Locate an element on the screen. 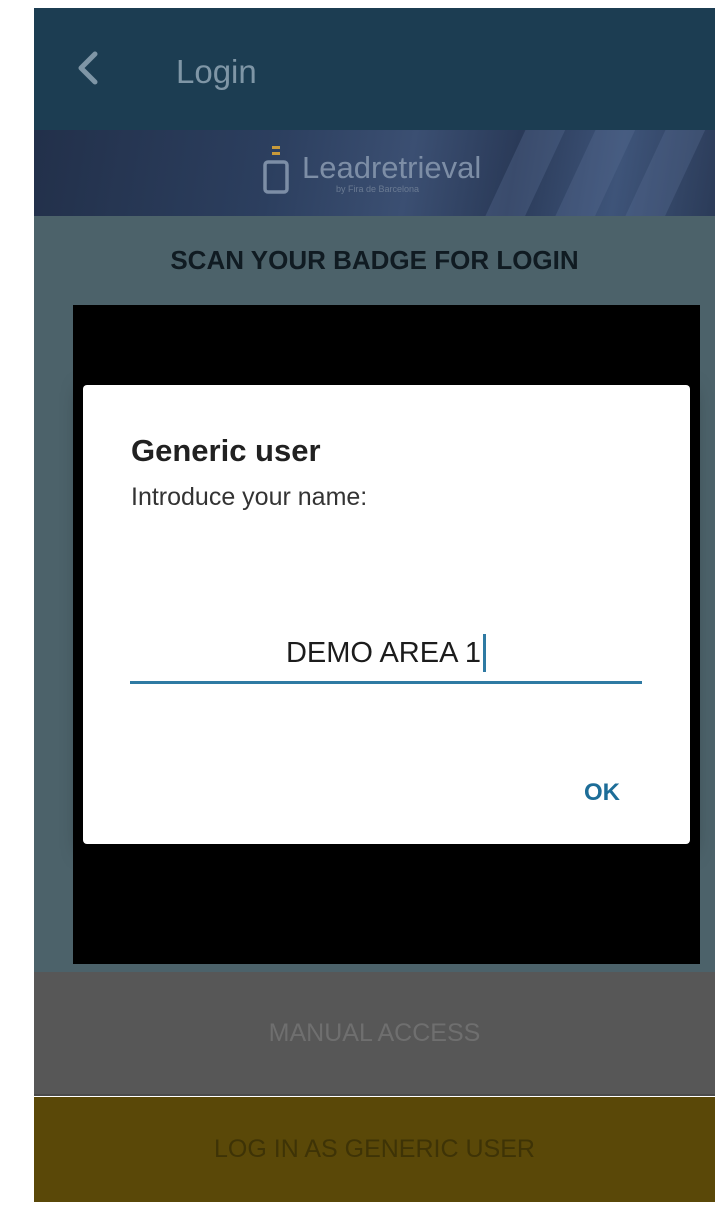 The image size is (715, 1210). page-title: Login is located at coordinates (216, 71).